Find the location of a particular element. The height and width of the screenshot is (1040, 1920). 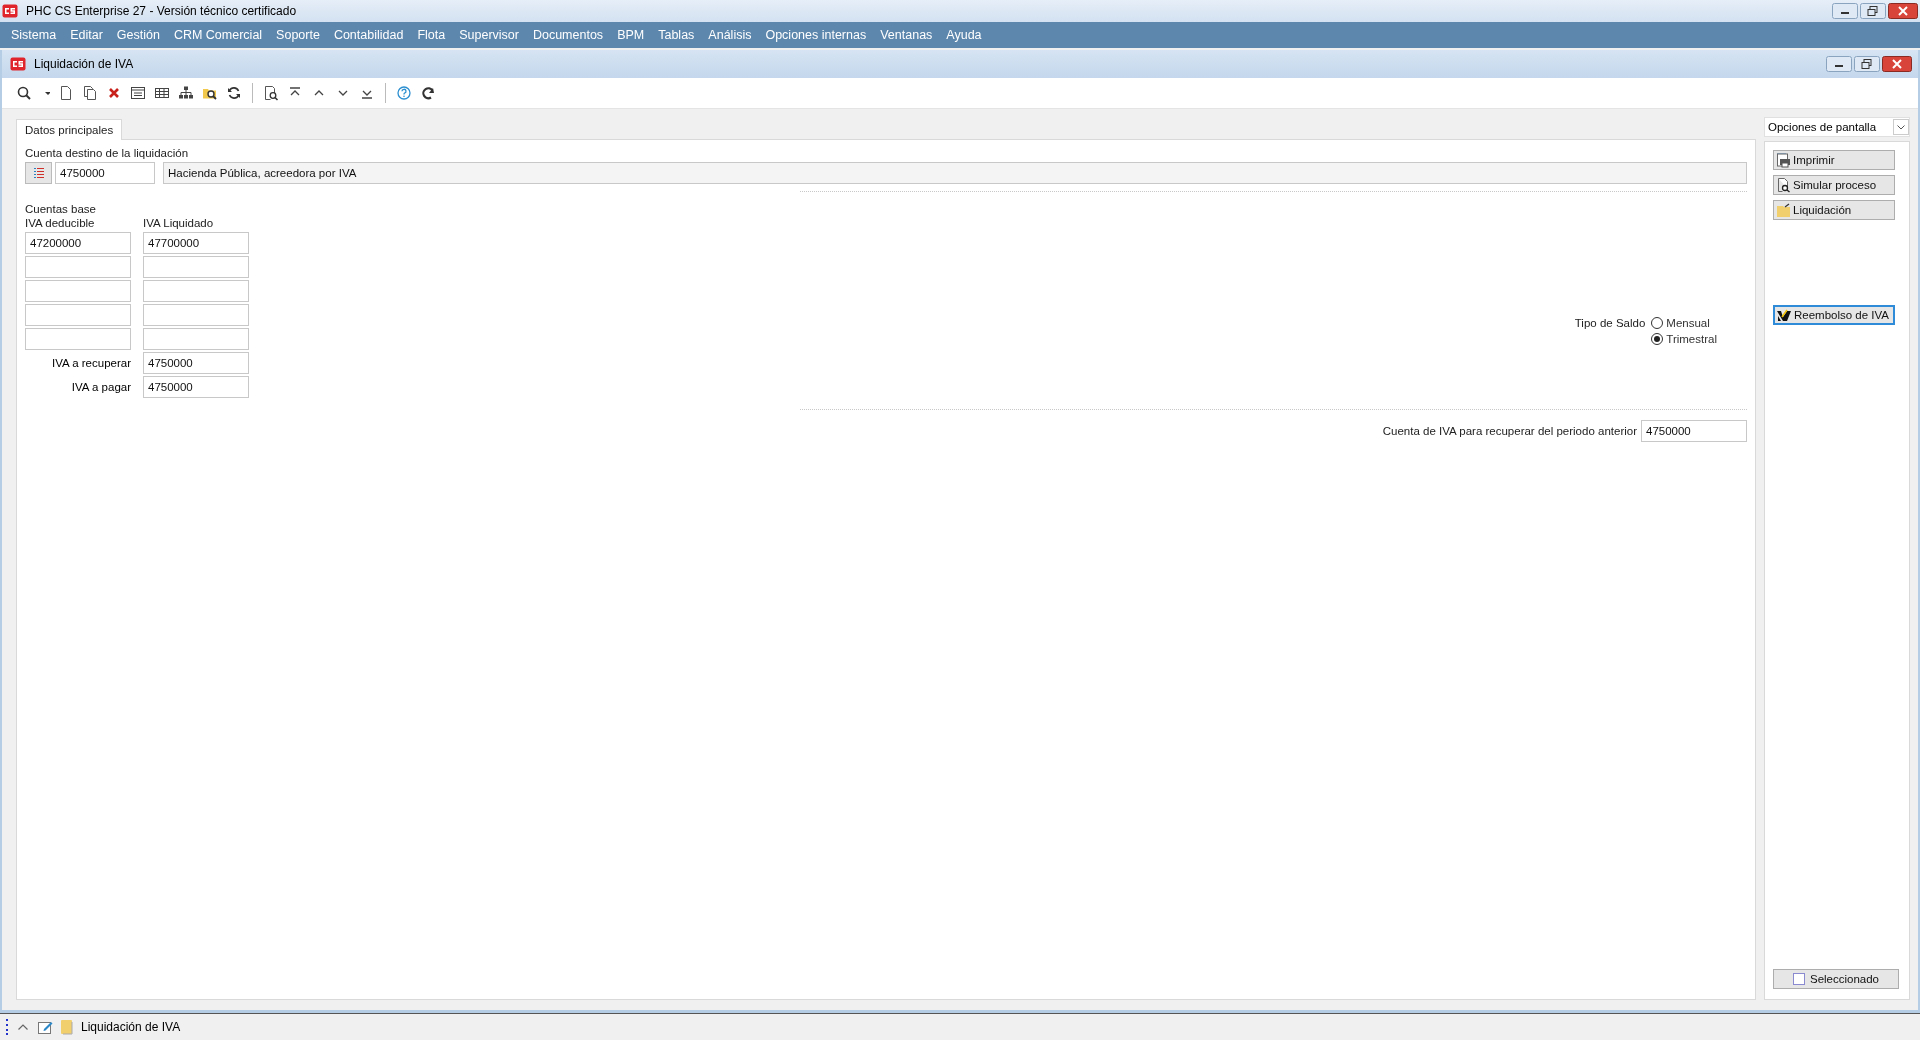

menu-item: Flota is located at coordinates (431, 35).